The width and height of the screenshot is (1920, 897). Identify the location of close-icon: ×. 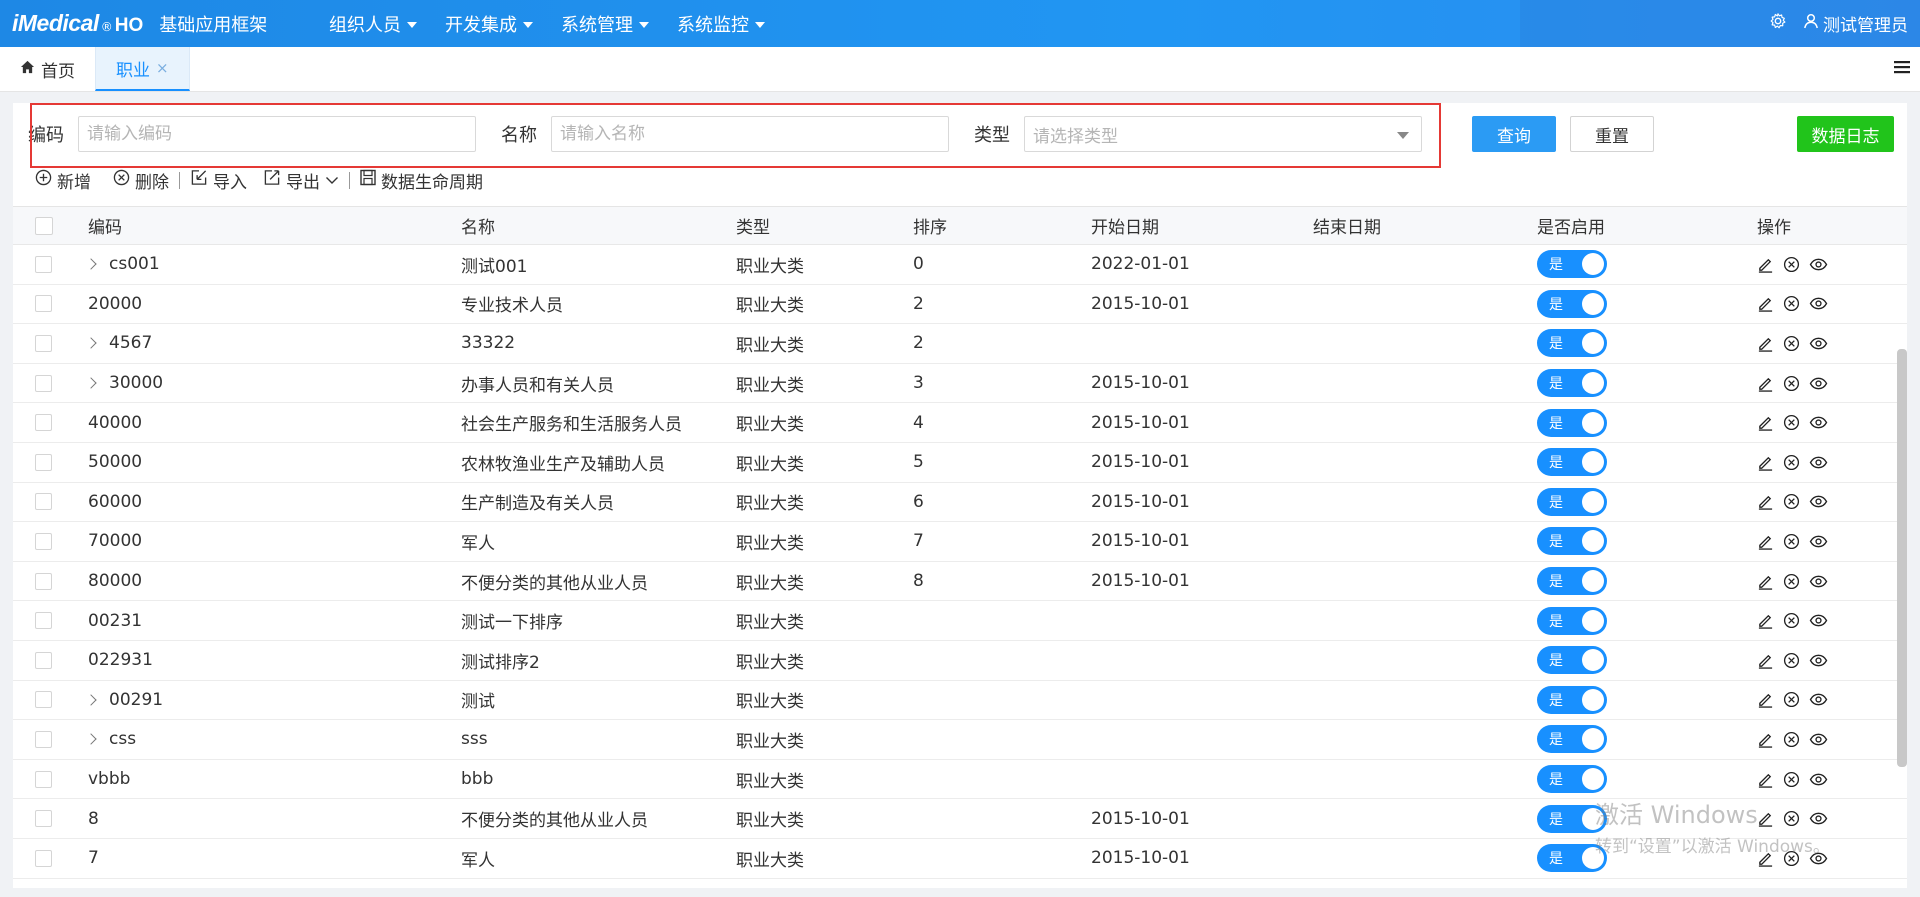
(162, 68).